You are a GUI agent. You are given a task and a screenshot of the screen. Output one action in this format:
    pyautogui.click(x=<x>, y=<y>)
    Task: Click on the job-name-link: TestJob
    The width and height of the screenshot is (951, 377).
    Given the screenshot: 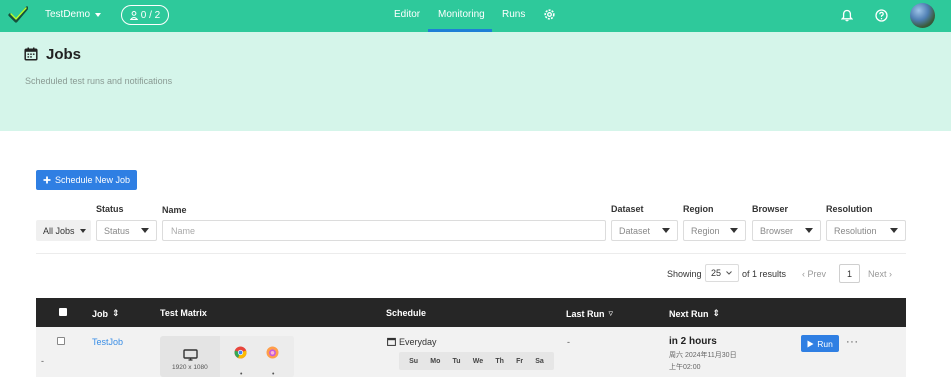 What is the action you would take?
    pyautogui.click(x=107, y=342)
    